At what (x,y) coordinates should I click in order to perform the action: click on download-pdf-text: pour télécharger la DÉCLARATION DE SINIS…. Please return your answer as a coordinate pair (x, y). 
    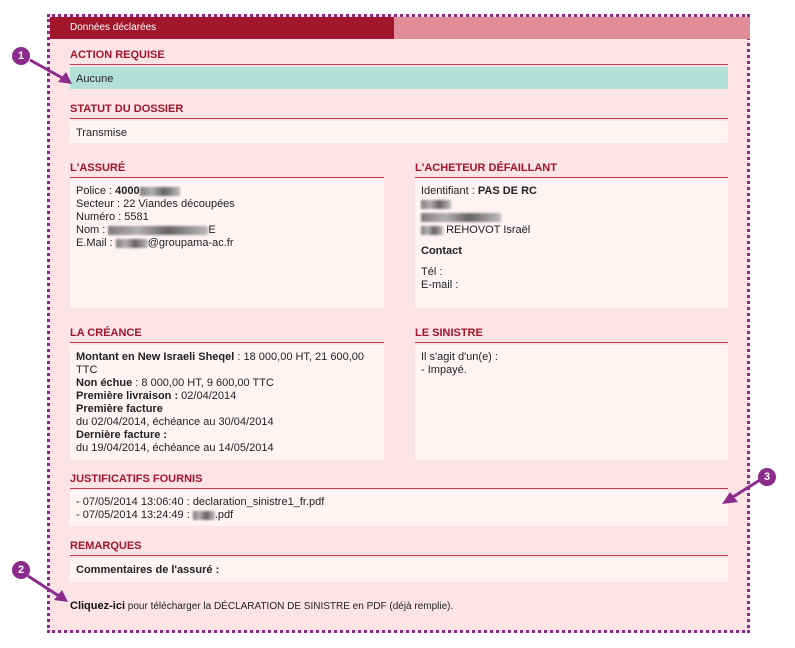
    Looking at the image, I should click on (289, 606).